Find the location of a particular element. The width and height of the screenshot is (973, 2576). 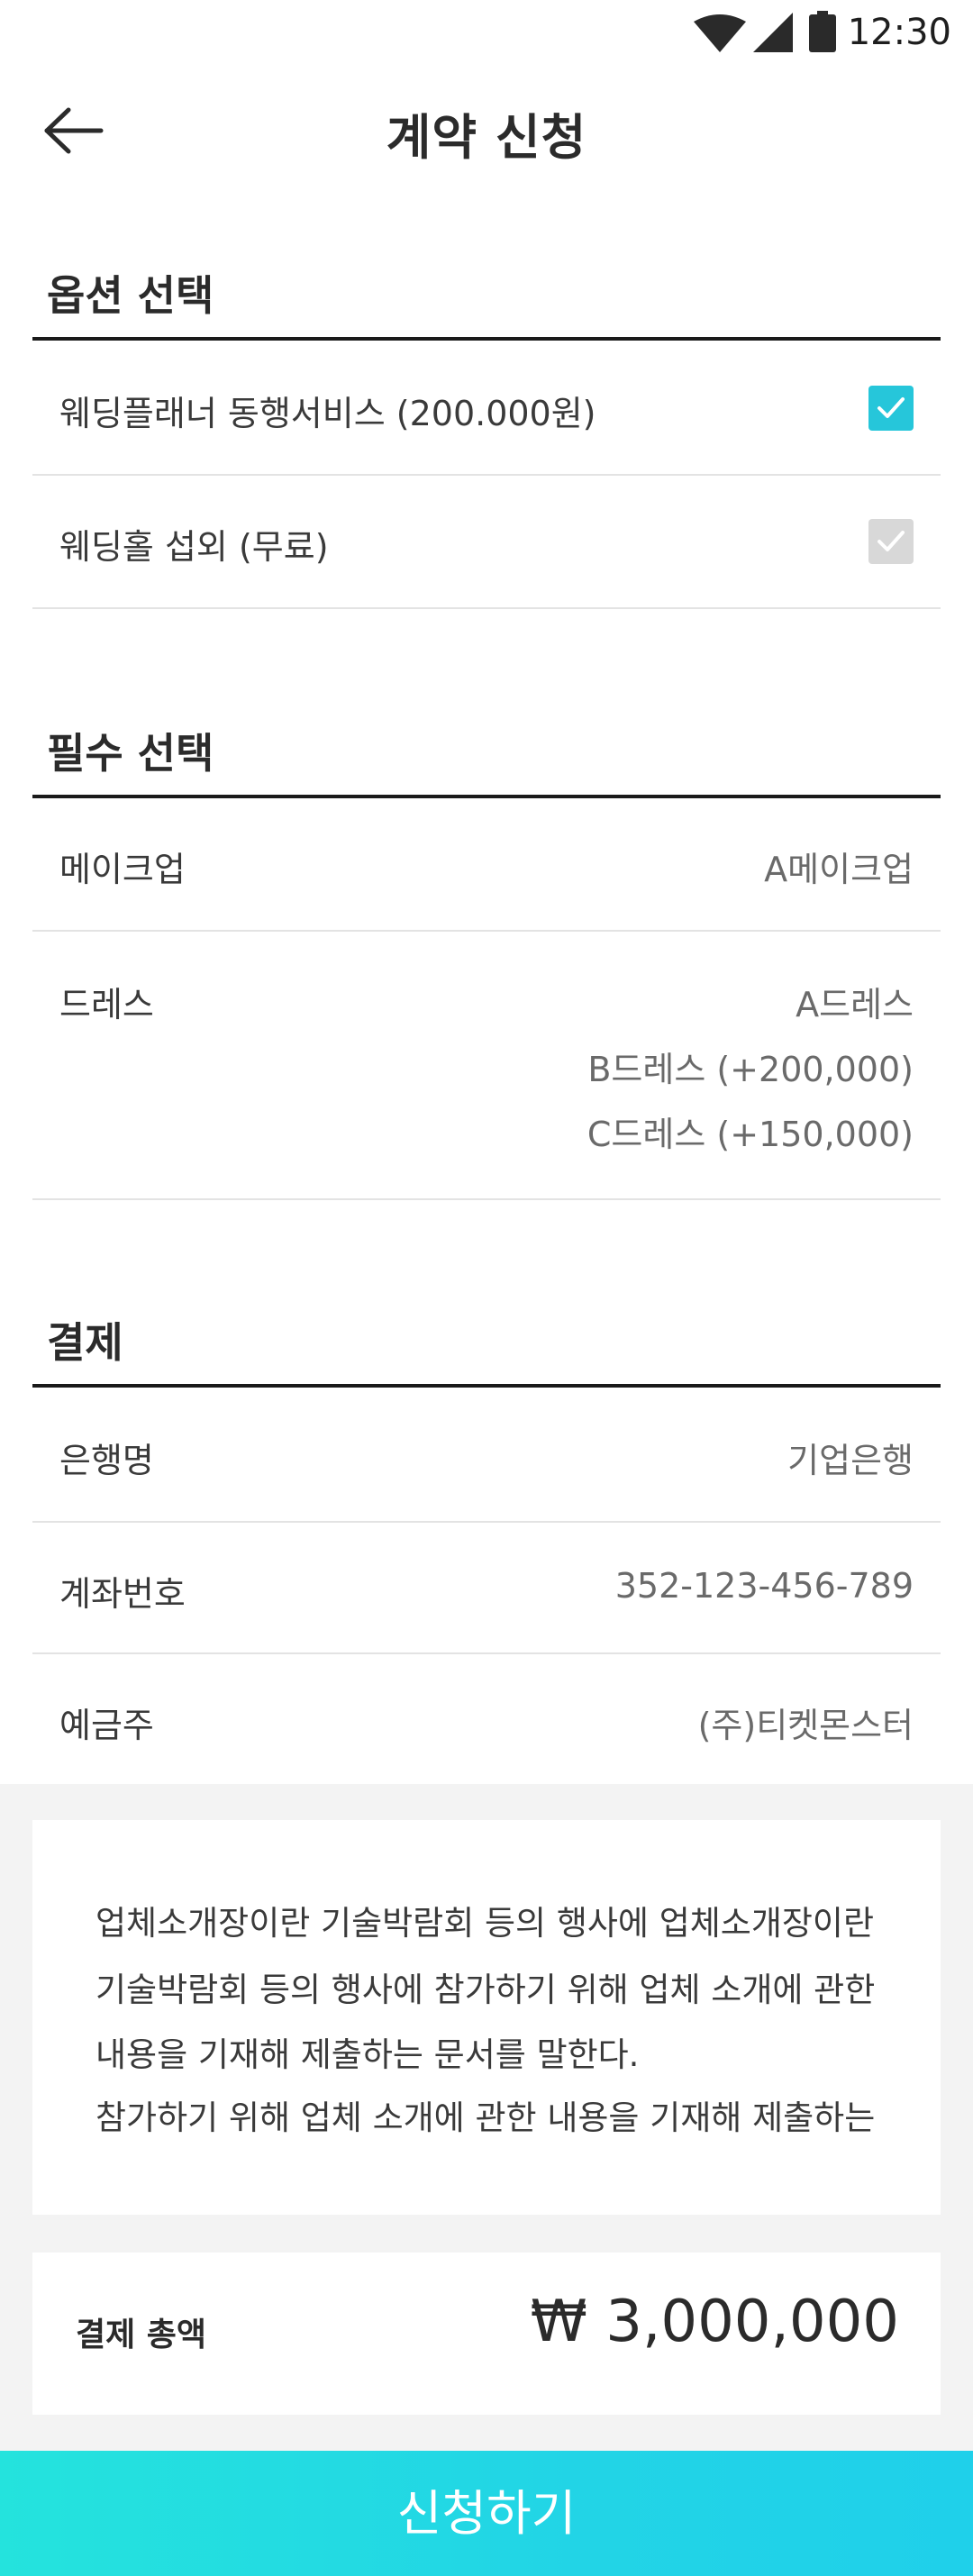

dress-option-c: C드레스 (+150,000) is located at coordinates (750, 1131).